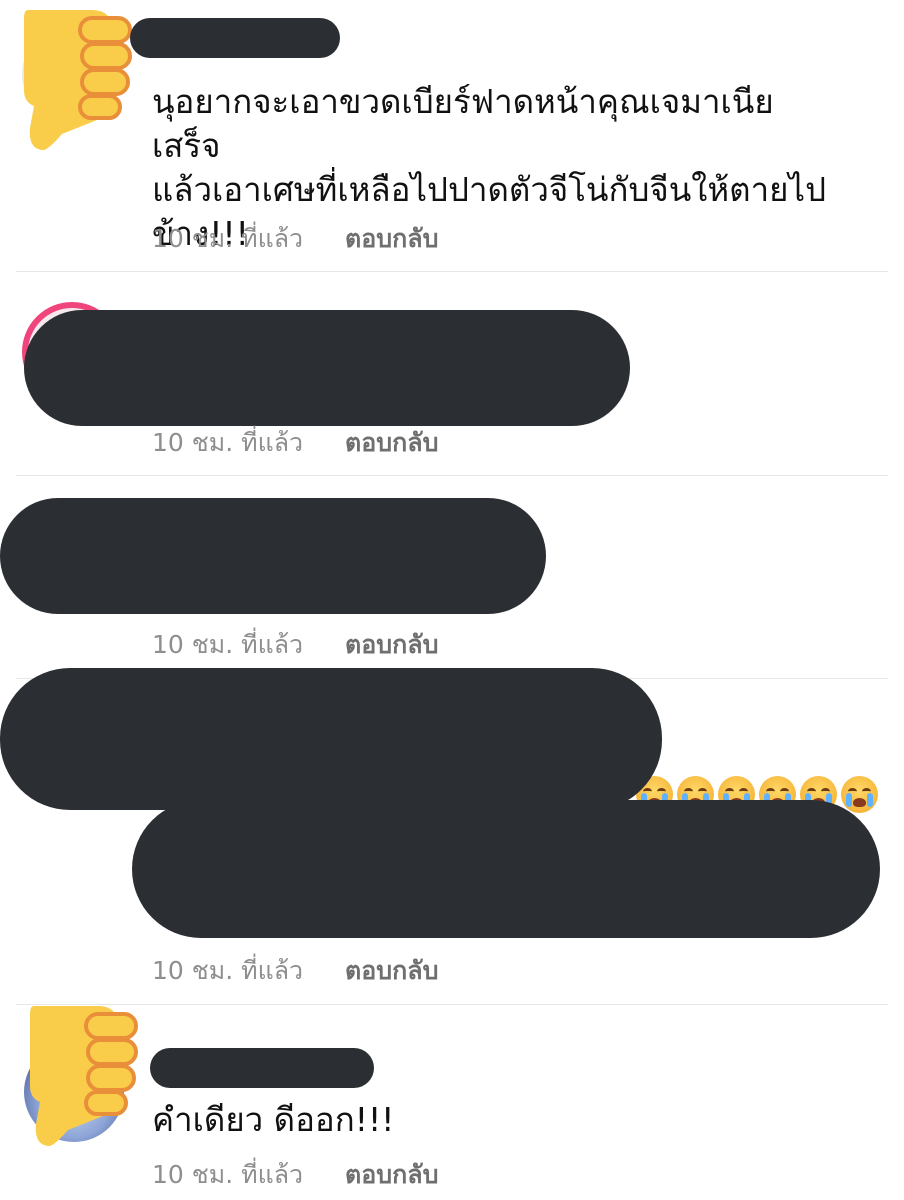  Describe the element at coordinates (859, 794) in the screenshot. I see `loudly-crying-face-icon` at that location.